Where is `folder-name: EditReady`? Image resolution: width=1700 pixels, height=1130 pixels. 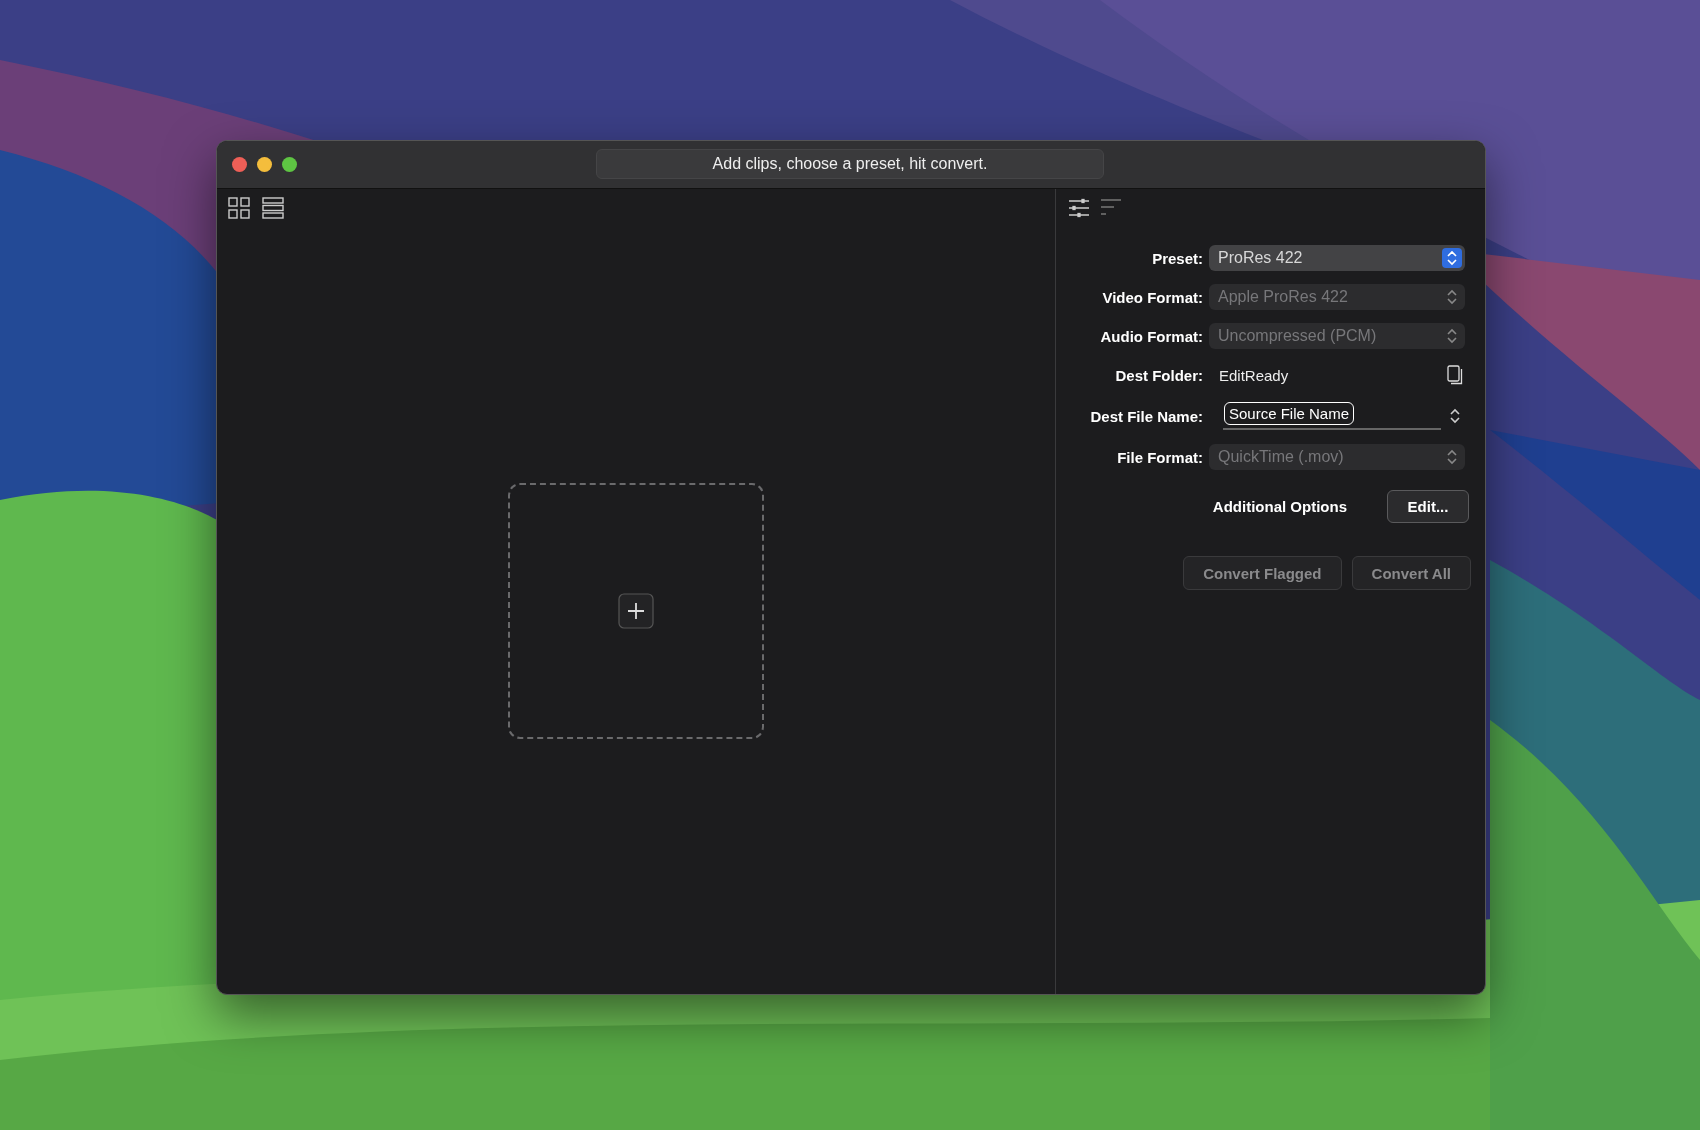
folder-name: EditReady is located at coordinates (1254, 375).